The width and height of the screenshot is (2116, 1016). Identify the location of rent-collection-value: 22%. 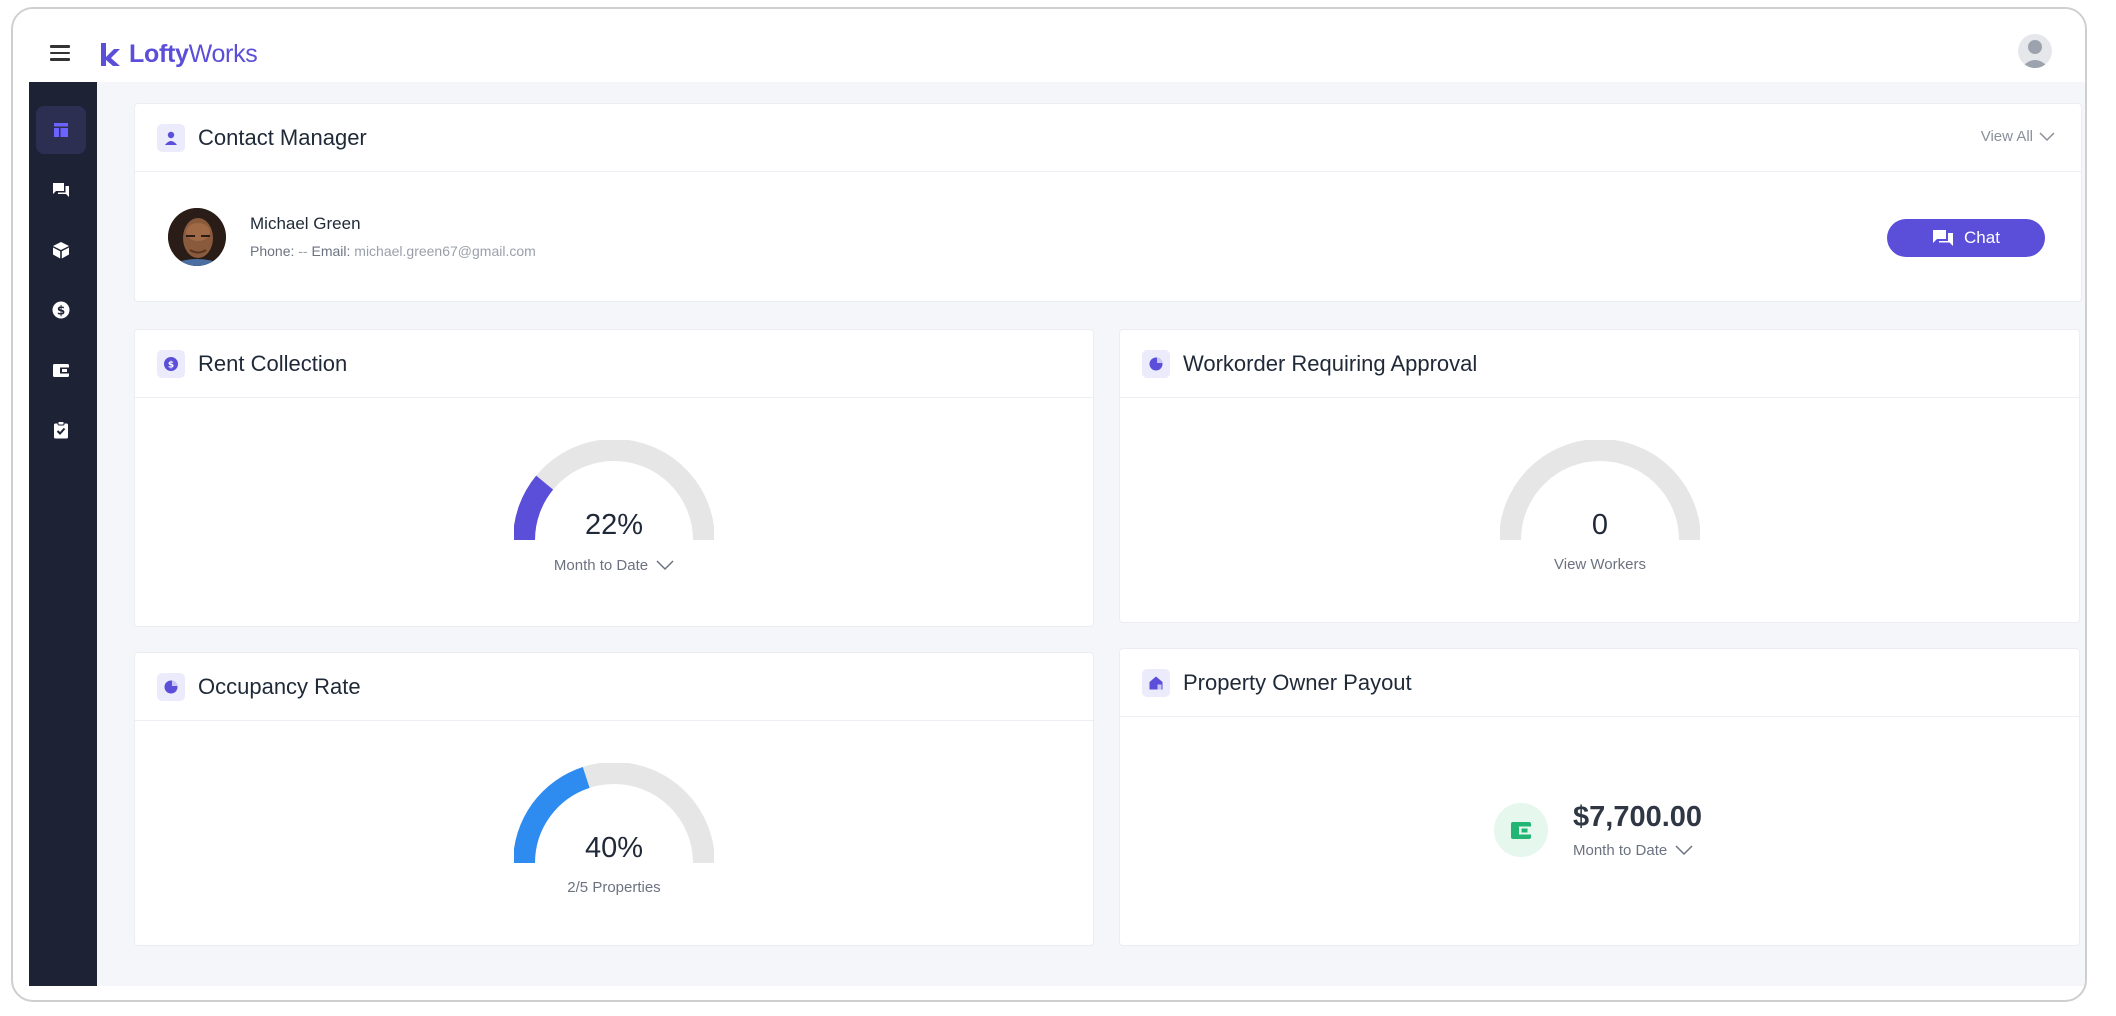
(614, 525).